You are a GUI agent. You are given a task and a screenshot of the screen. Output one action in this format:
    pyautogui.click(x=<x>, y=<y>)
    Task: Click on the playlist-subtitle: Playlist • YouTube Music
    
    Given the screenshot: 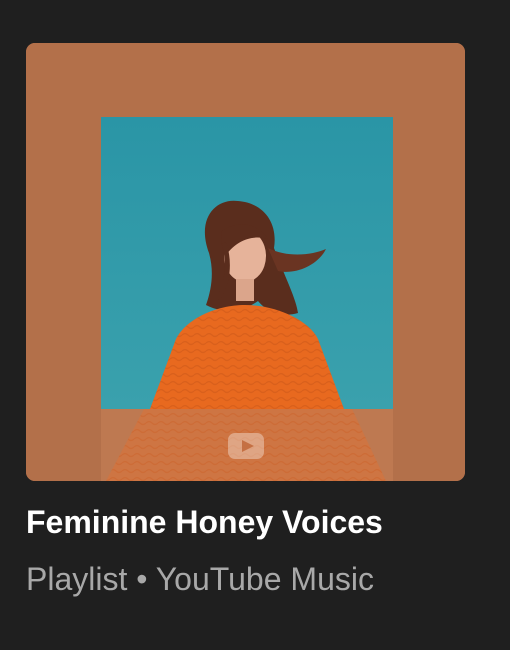 What is the action you would take?
    pyautogui.click(x=261, y=579)
    